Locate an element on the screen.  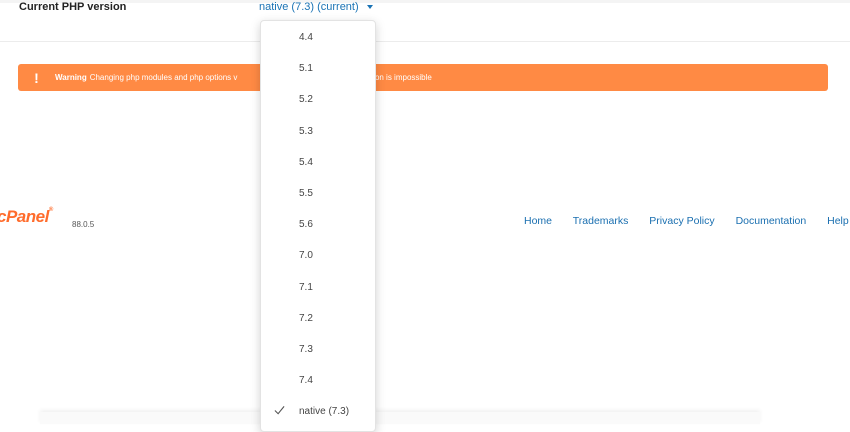
build-version: 88.0.5 is located at coordinates (83, 224).